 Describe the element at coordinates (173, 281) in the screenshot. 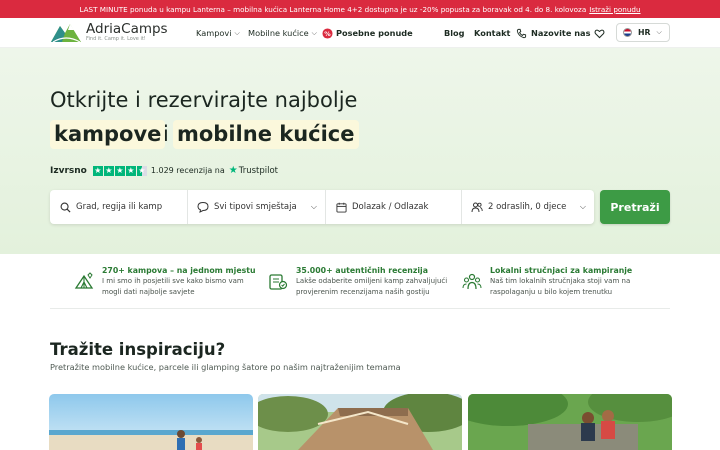

I see `feature-description: I mi smo ih posjetili sve kako bismo vam` at that location.